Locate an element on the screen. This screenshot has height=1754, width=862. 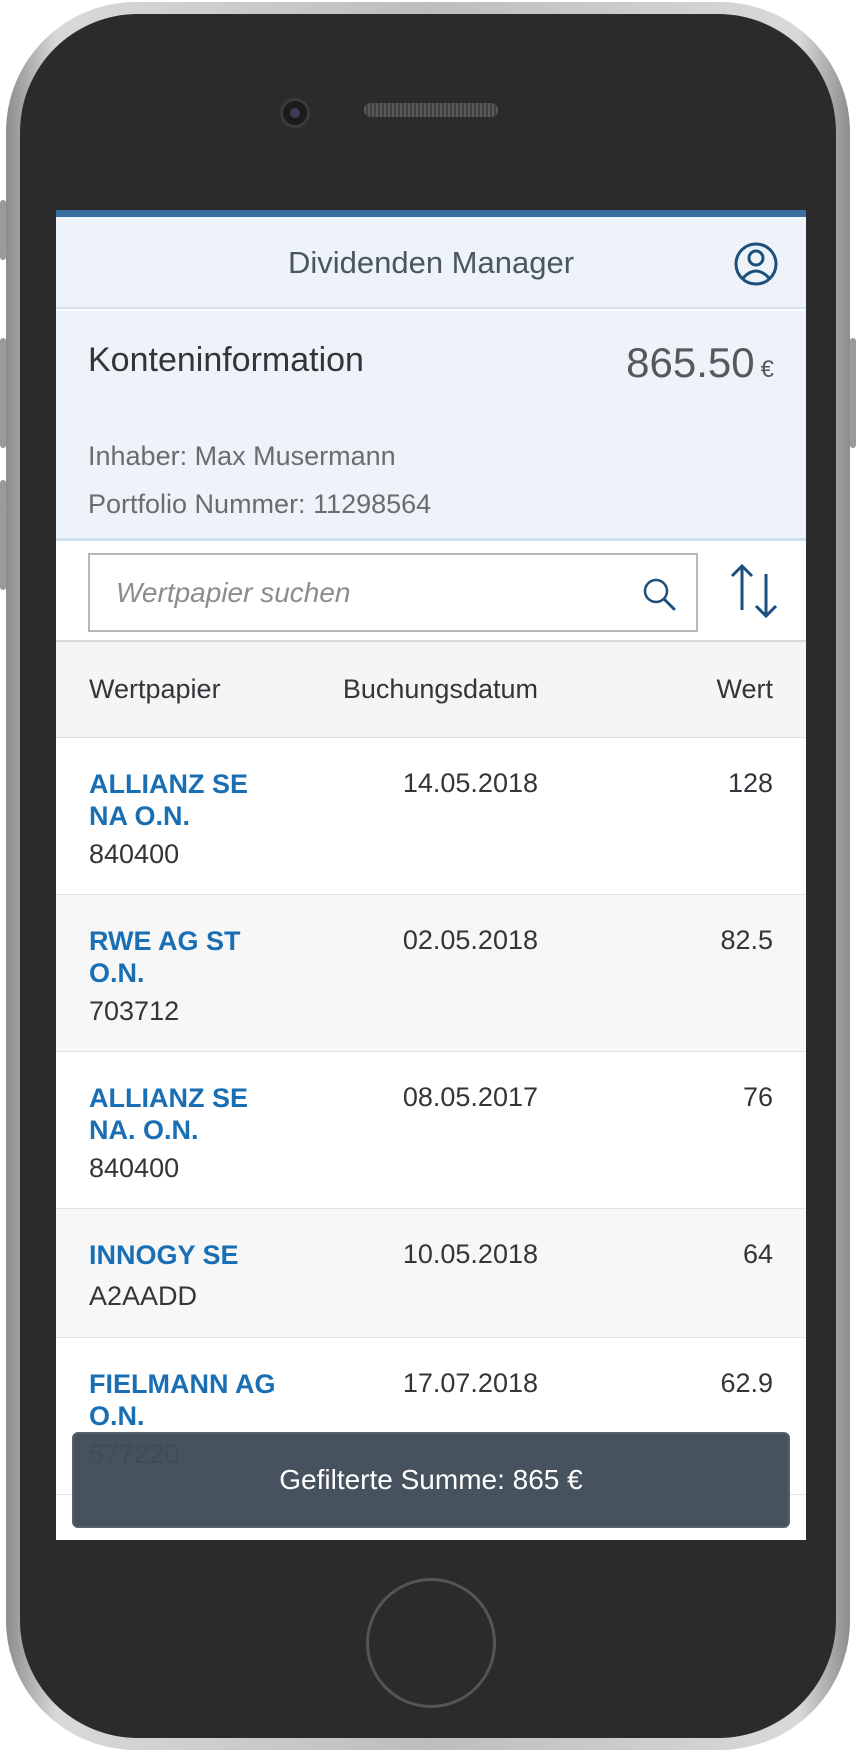
app-title: Dividenden Manager is located at coordinates (431, 262).